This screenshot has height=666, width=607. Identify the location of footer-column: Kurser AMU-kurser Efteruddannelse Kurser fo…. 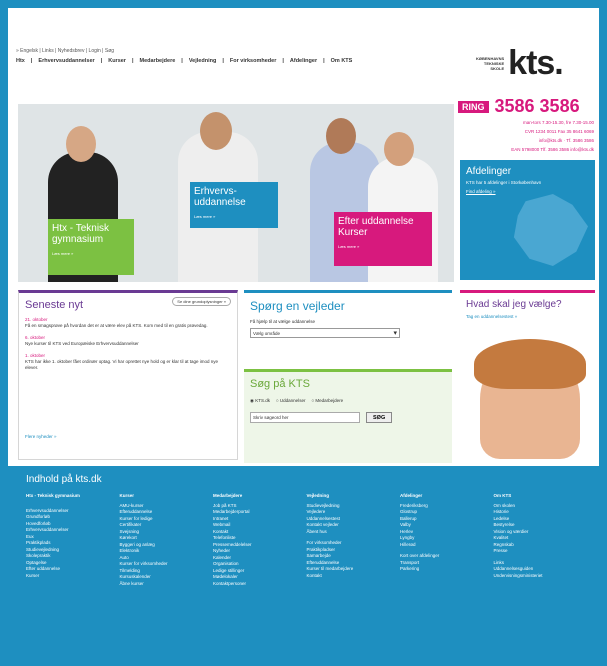
(164, 540).